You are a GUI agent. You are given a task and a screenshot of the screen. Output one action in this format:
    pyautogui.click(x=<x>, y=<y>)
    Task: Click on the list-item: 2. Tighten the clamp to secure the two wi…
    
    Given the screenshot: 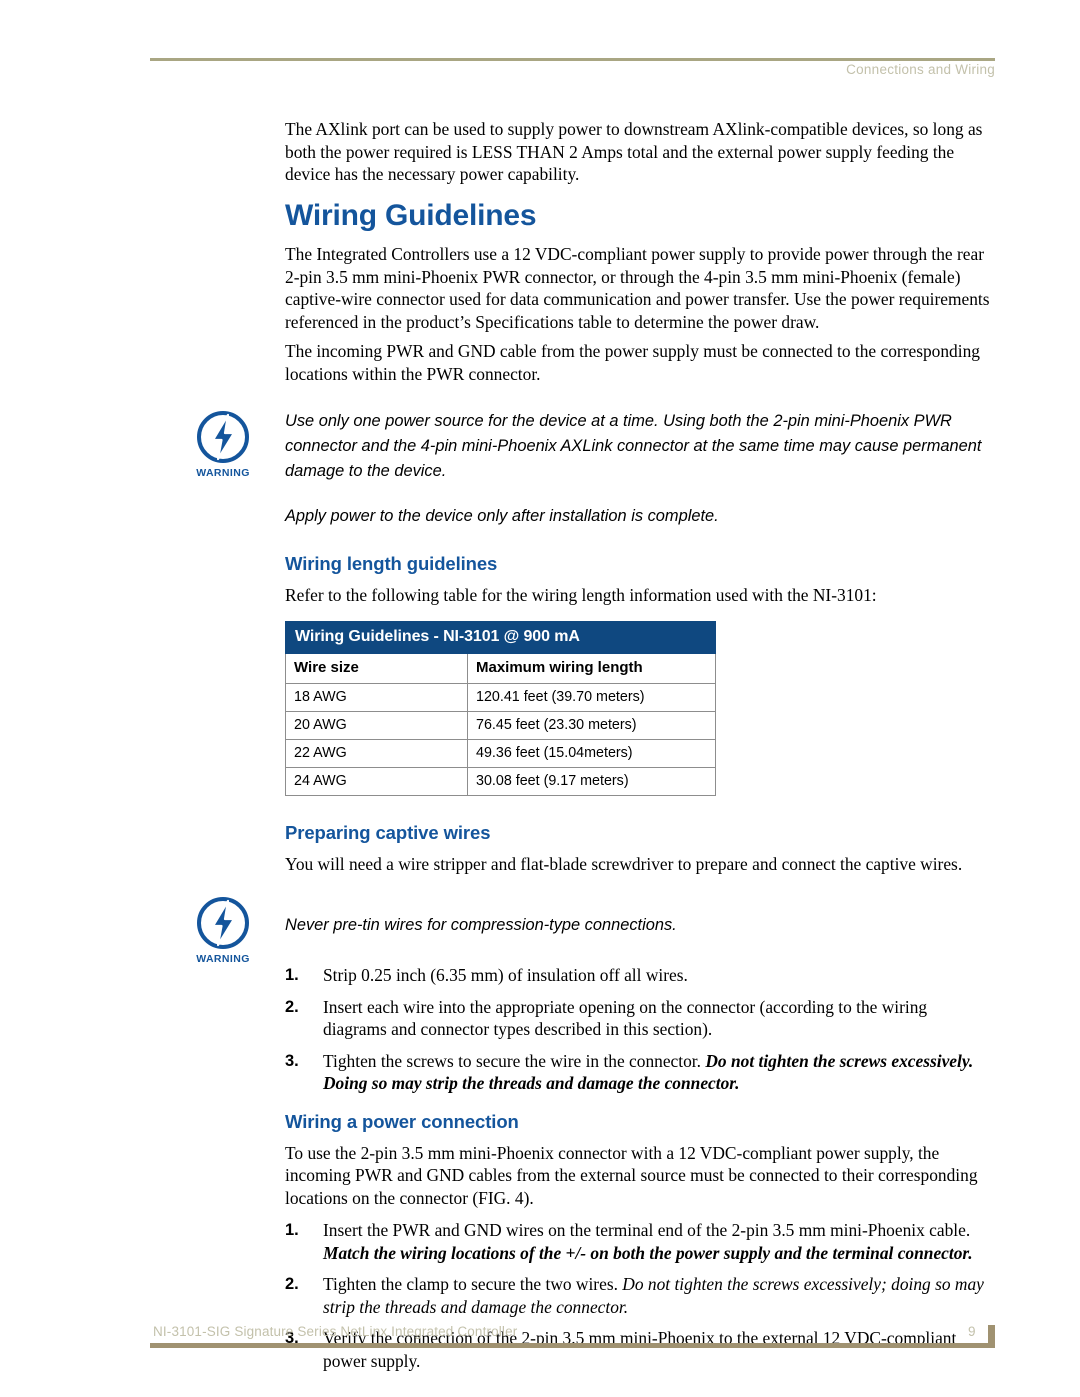 What is the action you would take?
    pyautogui.click(x=639, y=1295)
    